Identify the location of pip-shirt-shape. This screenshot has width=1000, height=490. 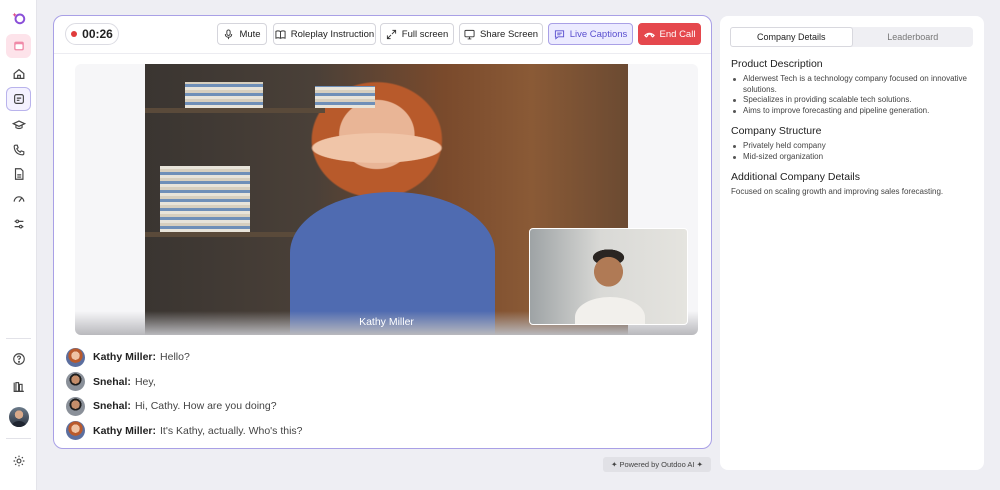
(610, 310).